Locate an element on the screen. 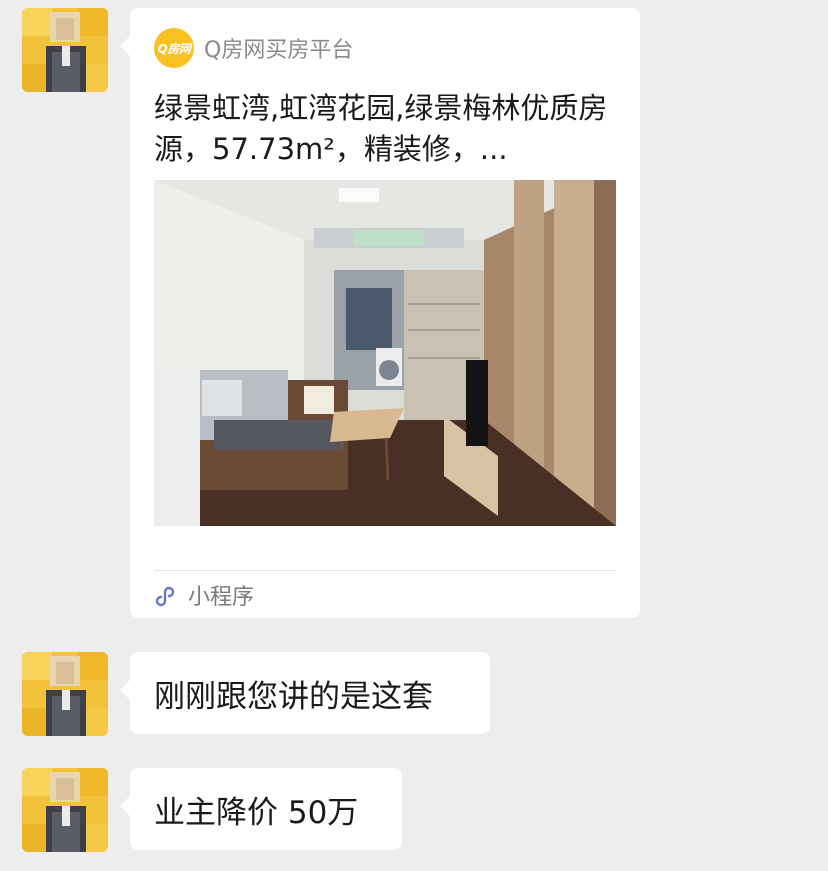 The width and height of the screenshot is (828, 871). message-bubble: 刚刚跟您讲的是这套 is located at coordinates (305, 693).